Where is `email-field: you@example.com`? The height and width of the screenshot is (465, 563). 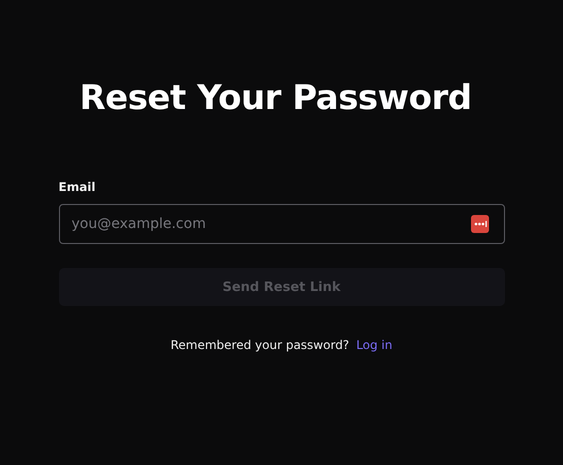 email-field: you@example.com is located at coordinates (281, 224).